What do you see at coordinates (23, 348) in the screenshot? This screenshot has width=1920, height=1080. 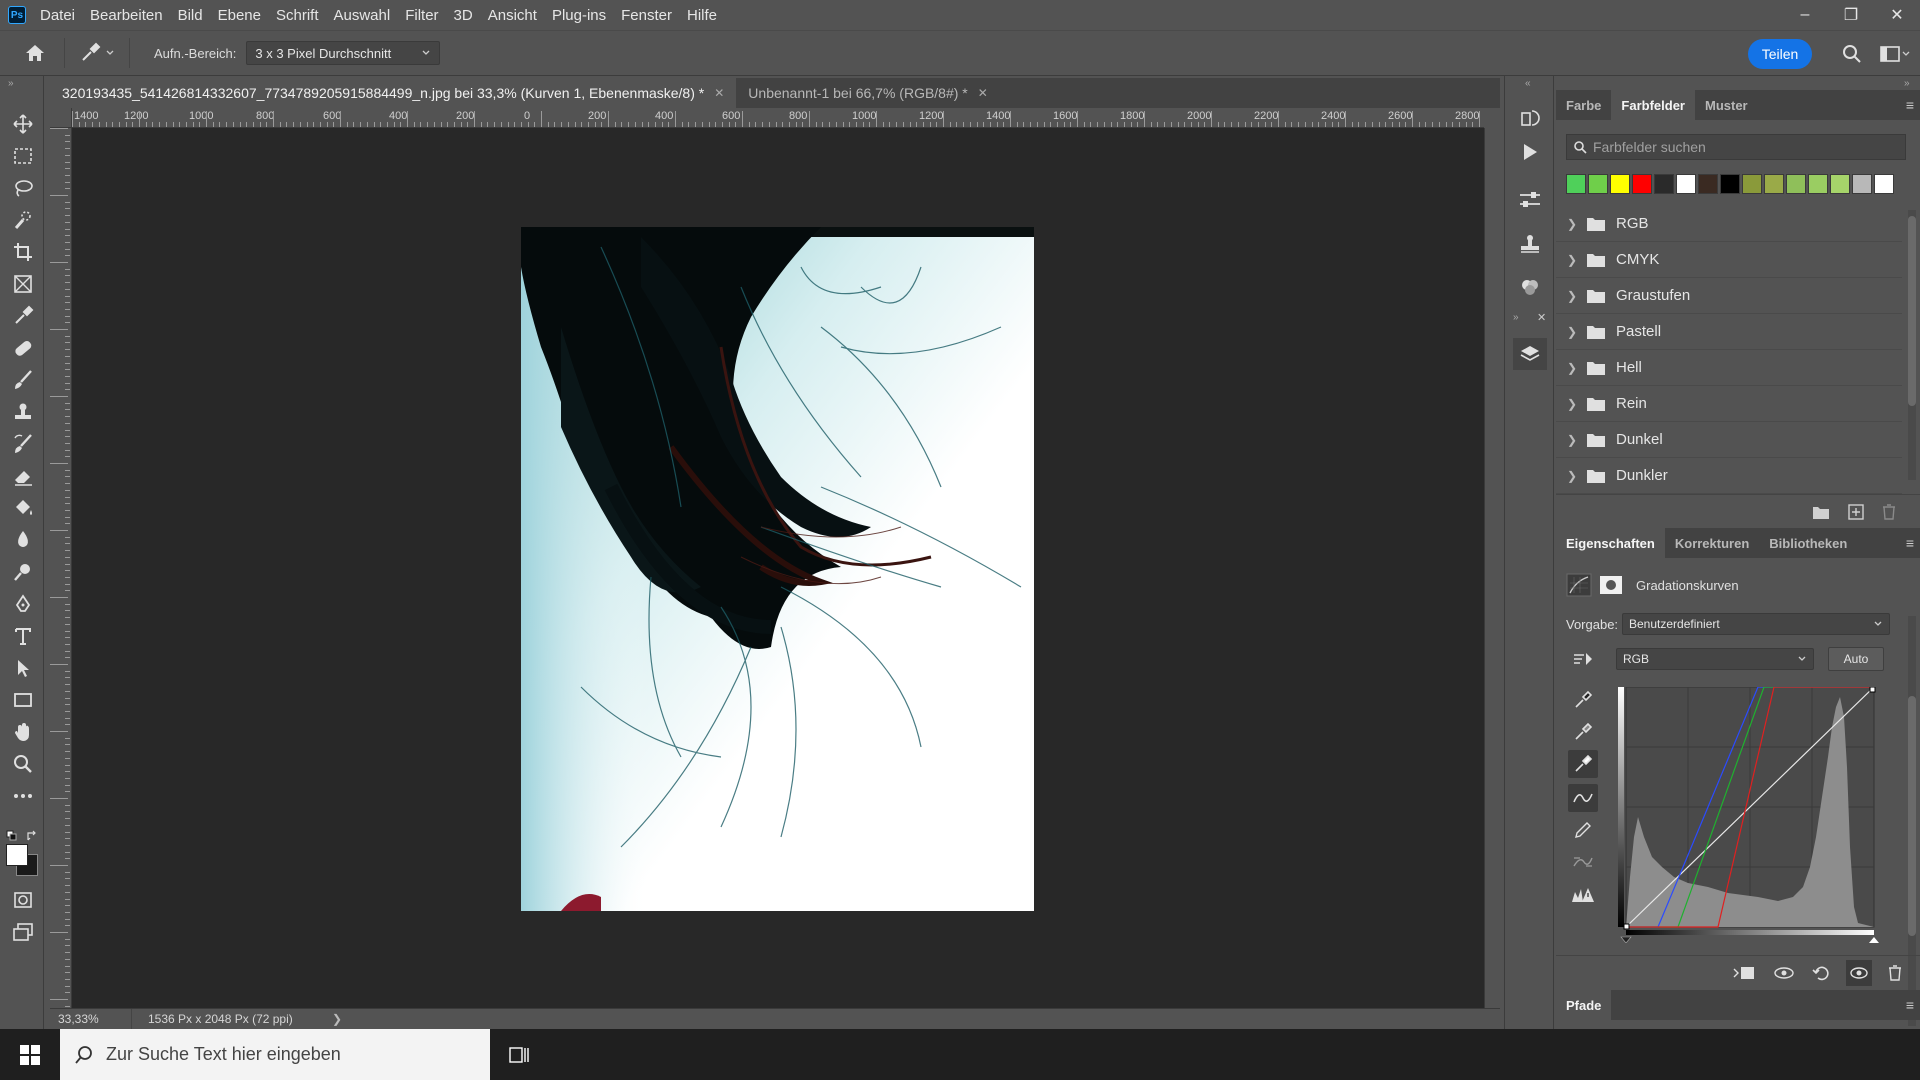 I see `healing-brush-tool` at bounding box center [23, 348].